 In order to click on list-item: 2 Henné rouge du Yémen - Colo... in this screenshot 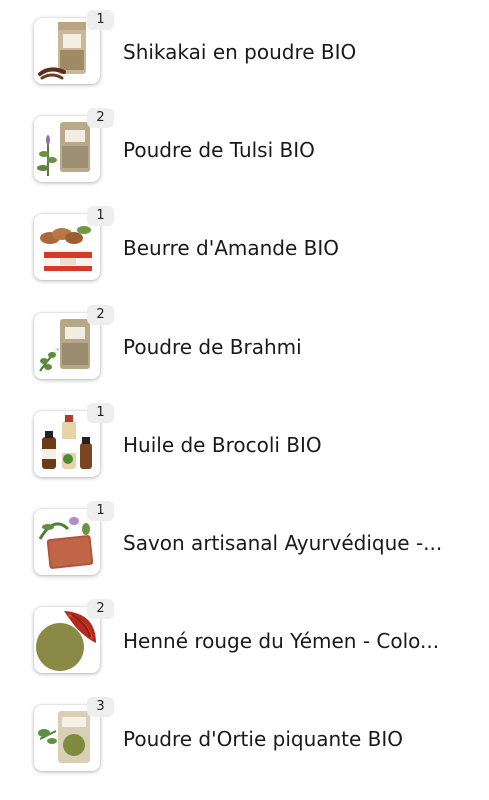, I will do `click(244, 639)`.